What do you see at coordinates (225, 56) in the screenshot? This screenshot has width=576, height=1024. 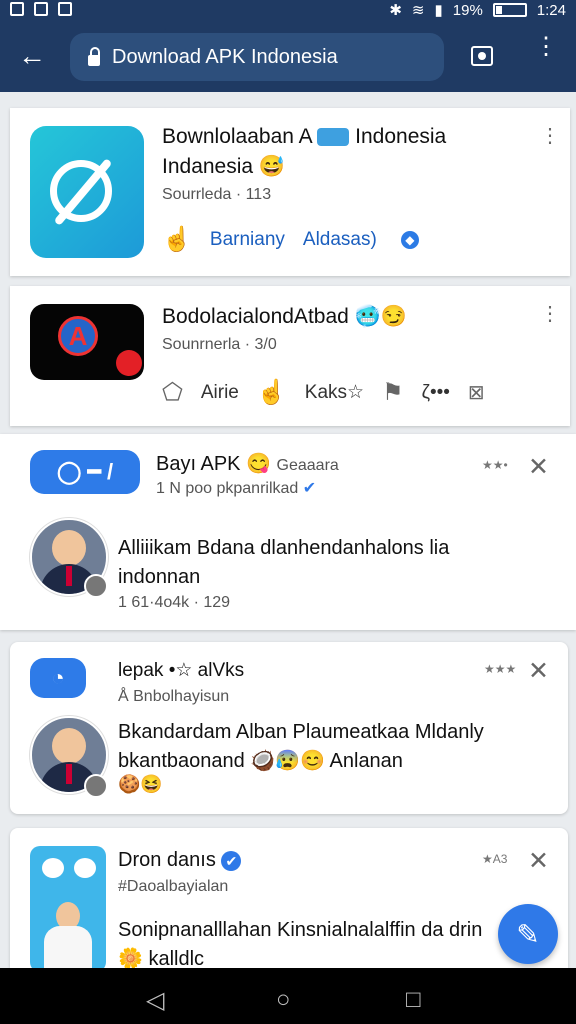 I see `url-text: Download APK Indonesia` at bounding box center [225, 56].